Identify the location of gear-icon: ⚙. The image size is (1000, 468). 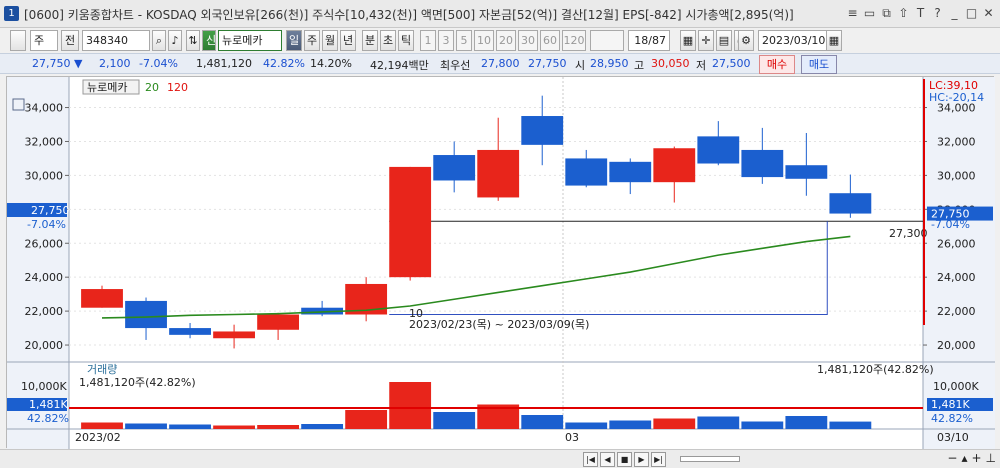
(746, 40).